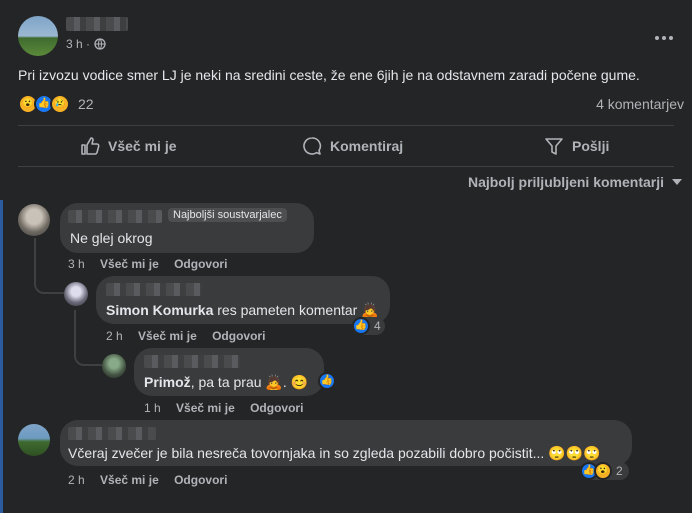 The image size is (692, 513). I want to click on comment-like-2: Všeč mi je, so click(167, 336).